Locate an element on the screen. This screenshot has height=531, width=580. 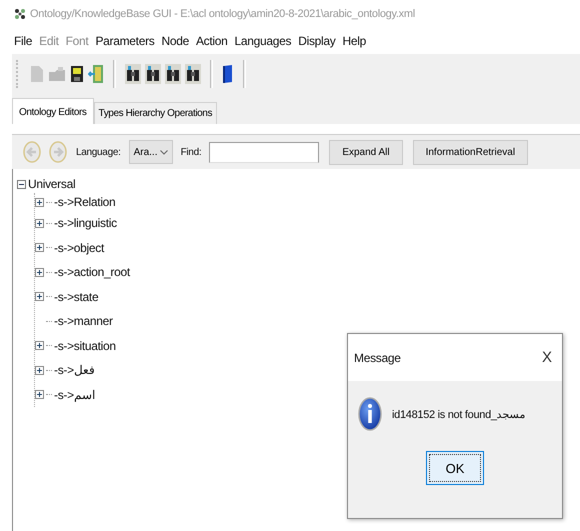
menu-item: Help is located at coordinates (354, 41).